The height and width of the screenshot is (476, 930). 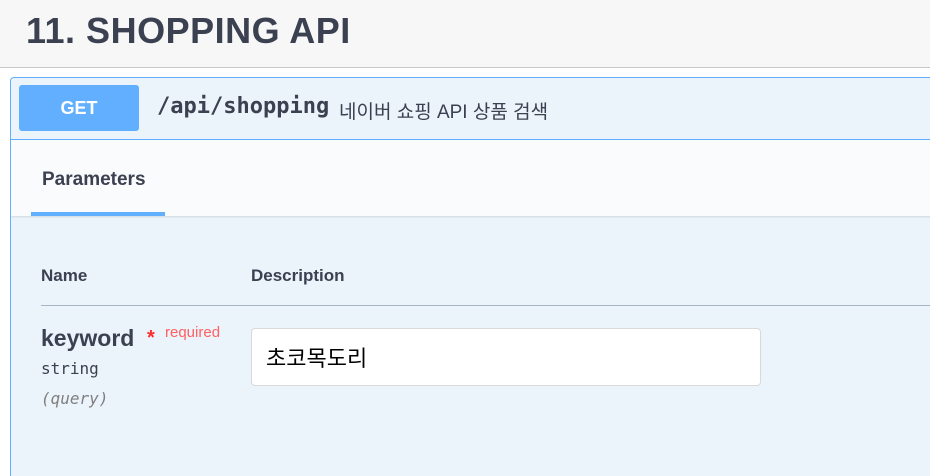 What do you see at coordinates (151, 338) in the screenshot?
I see `required-star-icon: *` at bounding box center [151, 338].